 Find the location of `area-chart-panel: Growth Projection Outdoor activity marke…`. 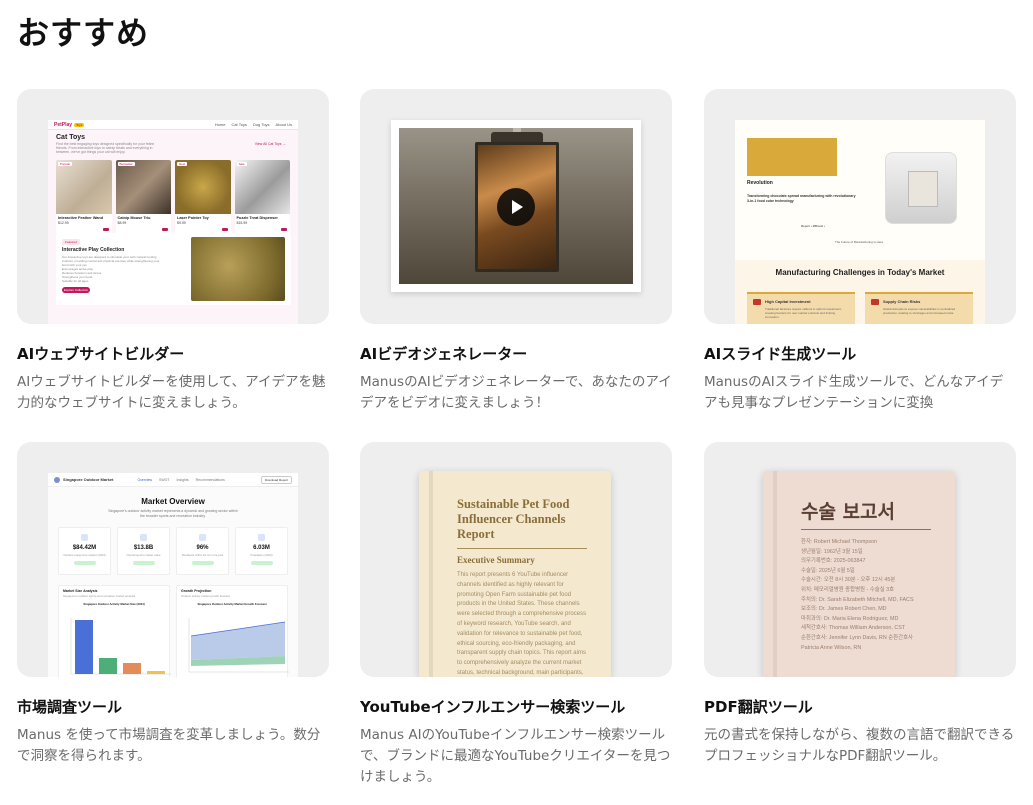

area-chart-panel: Growth Projection Outdoor activity marke… is located at coordinates (232, 631).